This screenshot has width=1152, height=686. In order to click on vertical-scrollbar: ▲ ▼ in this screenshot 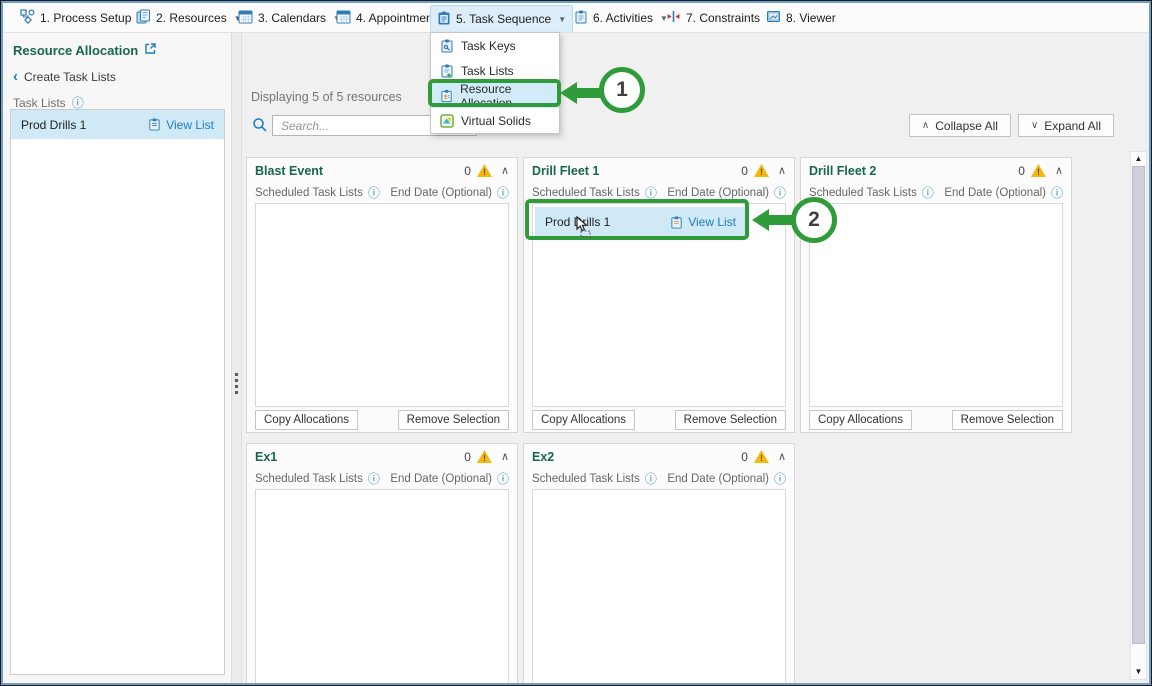, I will do `click(1138, 415)`.